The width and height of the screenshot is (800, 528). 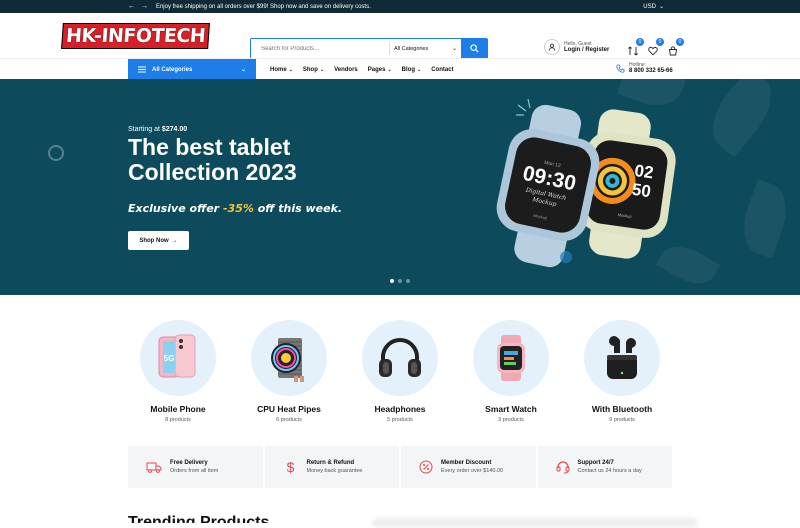 What do you see at coordinates (595, 463) in the screenshot?
I see `feature-title: Support 24/7` at bounding box center [595, 463].